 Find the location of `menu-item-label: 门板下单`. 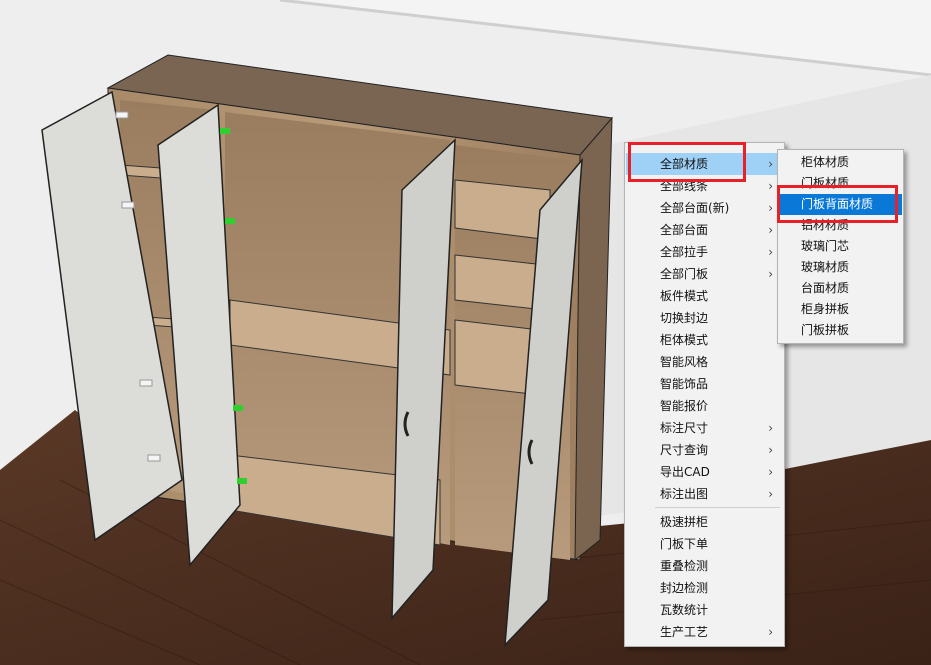

menu-item-label: 门板下单 is located at coordinates (684, 544).